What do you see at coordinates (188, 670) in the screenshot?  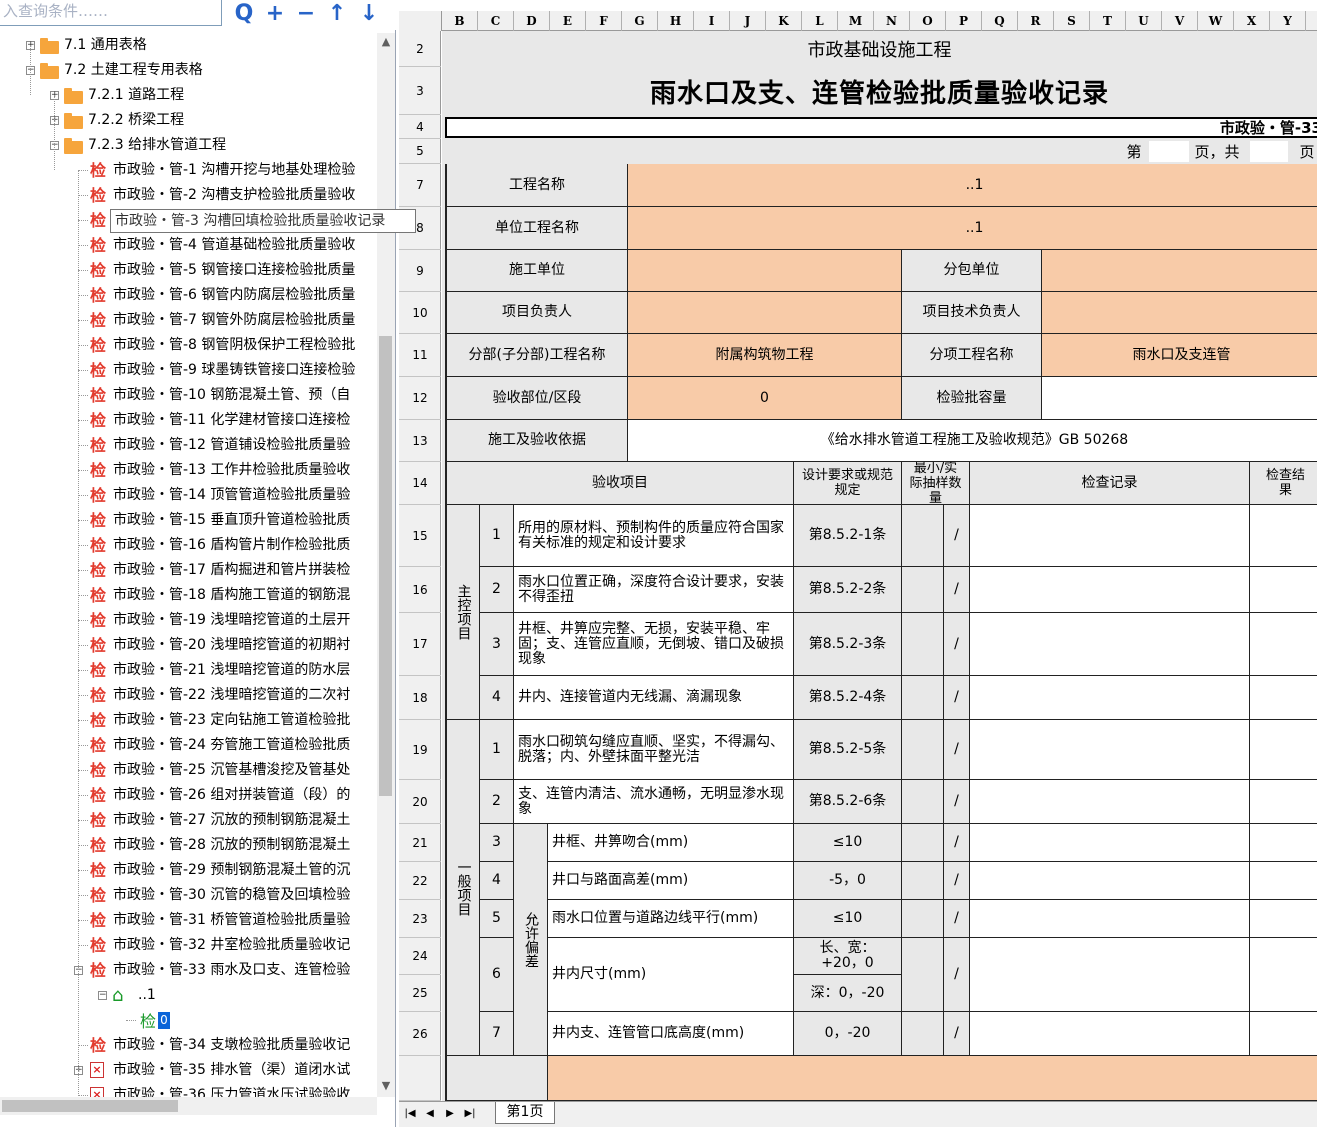 I see `tree-node: 检市政验・管-21 浅埋暗挖管道的防水层` at bounding box center [188, 670].